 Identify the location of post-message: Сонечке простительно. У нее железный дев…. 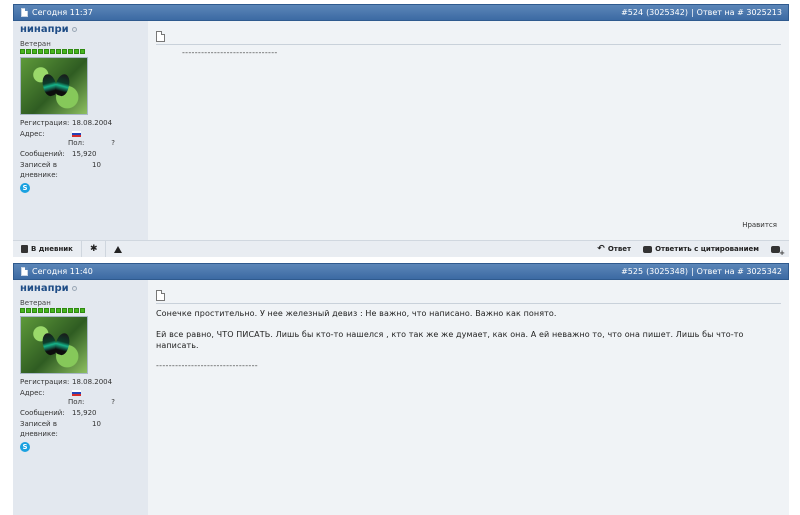
(468, 329).